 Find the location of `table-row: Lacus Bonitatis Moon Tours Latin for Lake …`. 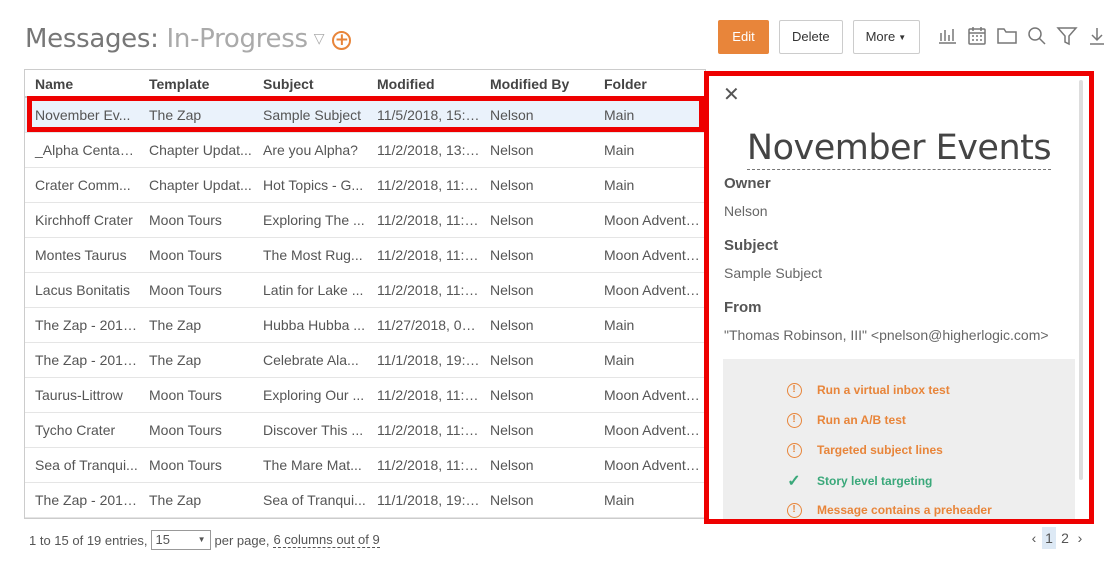

table-row: Lacus Bonitatis Moon Tours Latin for Lake … is located at coordinates (365, 290).